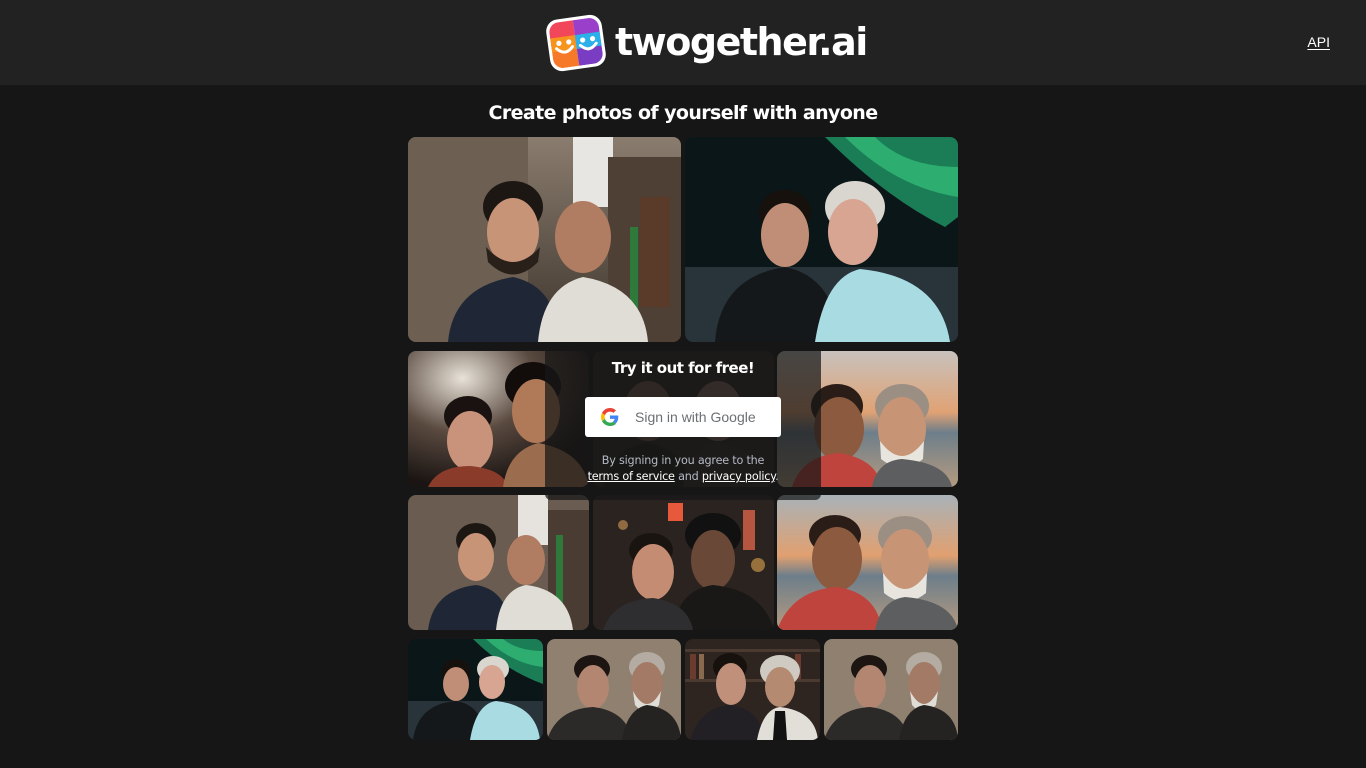  Describe the element at coordinates (683, 113) in the screenshot. I see `page-title: Create photos of yourself with anyone` at that location.